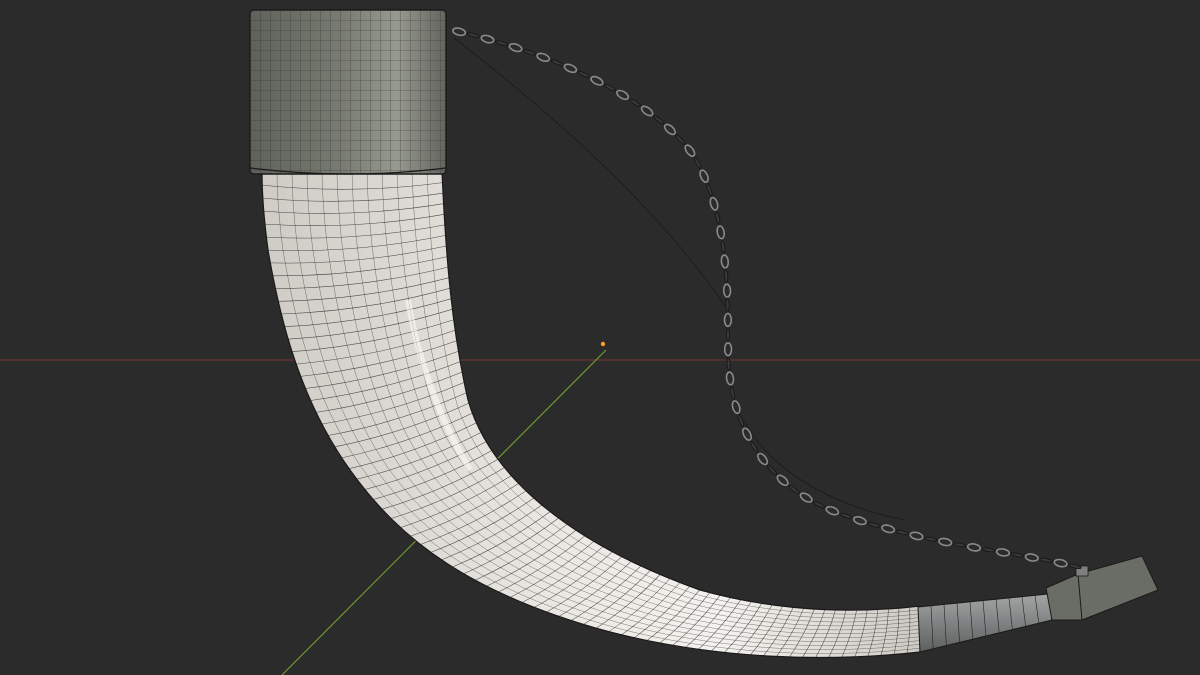 The width and height of the screenshot is (1200, 675). What do you see at coordinates (1038, 604) in the screenshot?
I see `horn-tip-fitting` at bounding box center [1038, 604].